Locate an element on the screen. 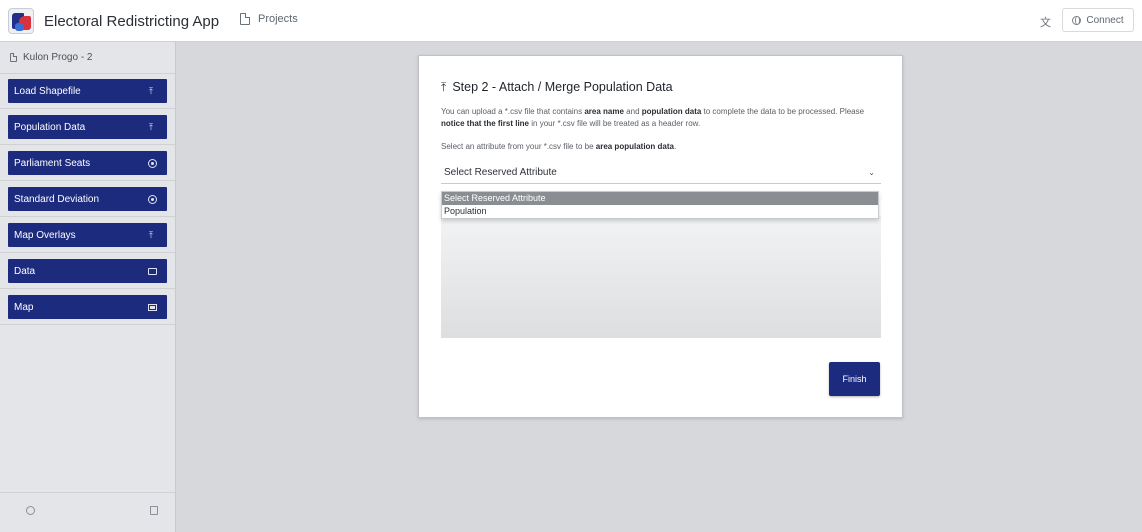 Image resolution: width=1142 pixels, height=532 pixels. dialog-title-text: Step 2 - Attach / Merge Population Data is located at coordinates (562, 87).